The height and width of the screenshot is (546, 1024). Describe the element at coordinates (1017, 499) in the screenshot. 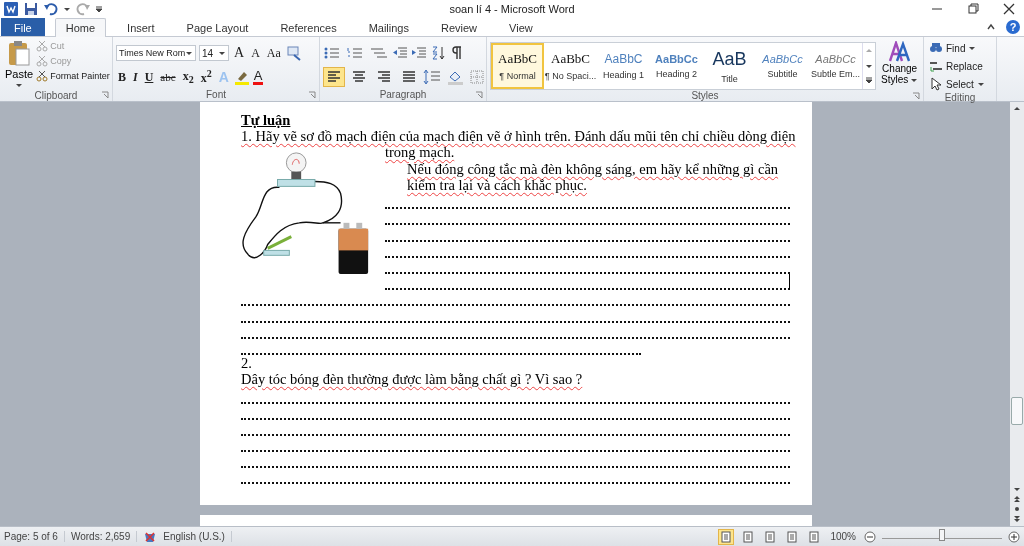

I see `previous-page-icon` at that location.